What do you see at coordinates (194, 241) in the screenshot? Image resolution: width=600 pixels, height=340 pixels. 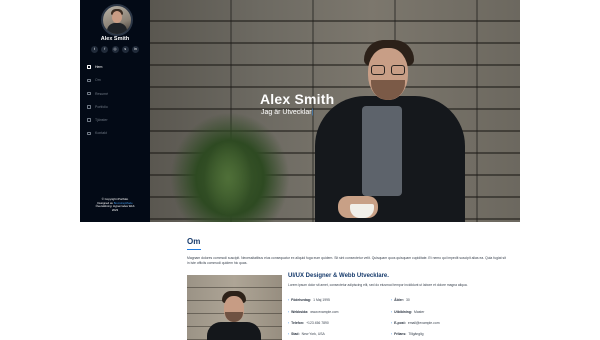 I see `about-heading: Om` at bounding box center [194, 241].